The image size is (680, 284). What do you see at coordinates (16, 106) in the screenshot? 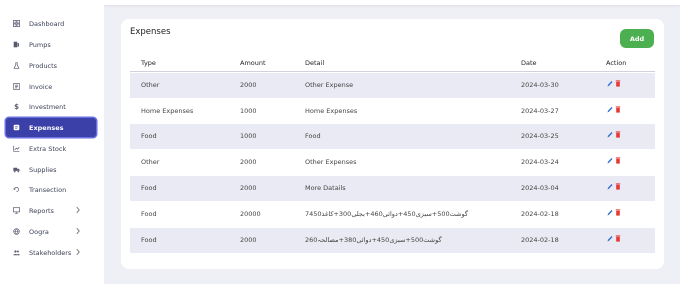
I see `dollar-icon: $` at bounding box center [16, 106].